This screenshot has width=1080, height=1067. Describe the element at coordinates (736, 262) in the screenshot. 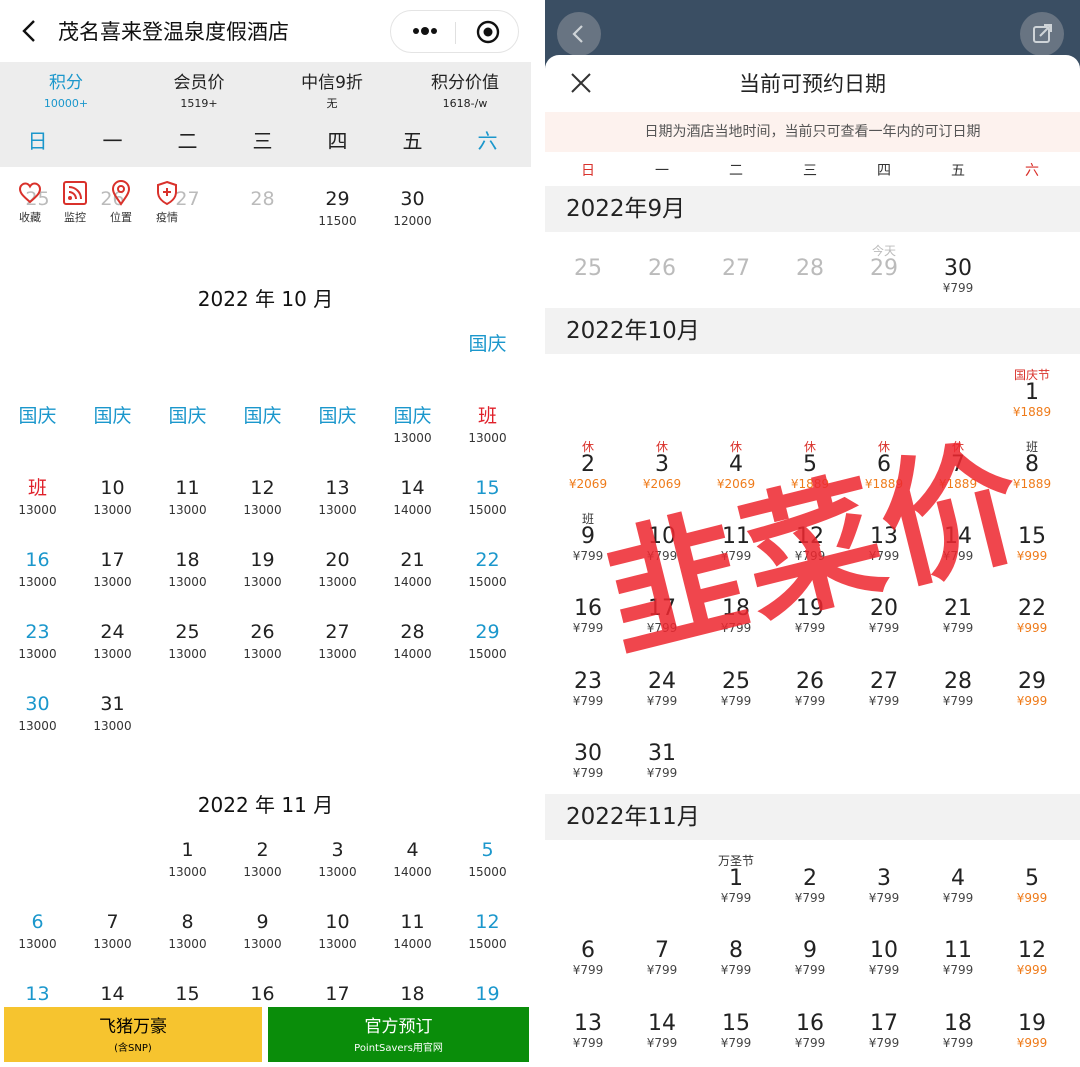

I see `date-cell: 27` at that location.